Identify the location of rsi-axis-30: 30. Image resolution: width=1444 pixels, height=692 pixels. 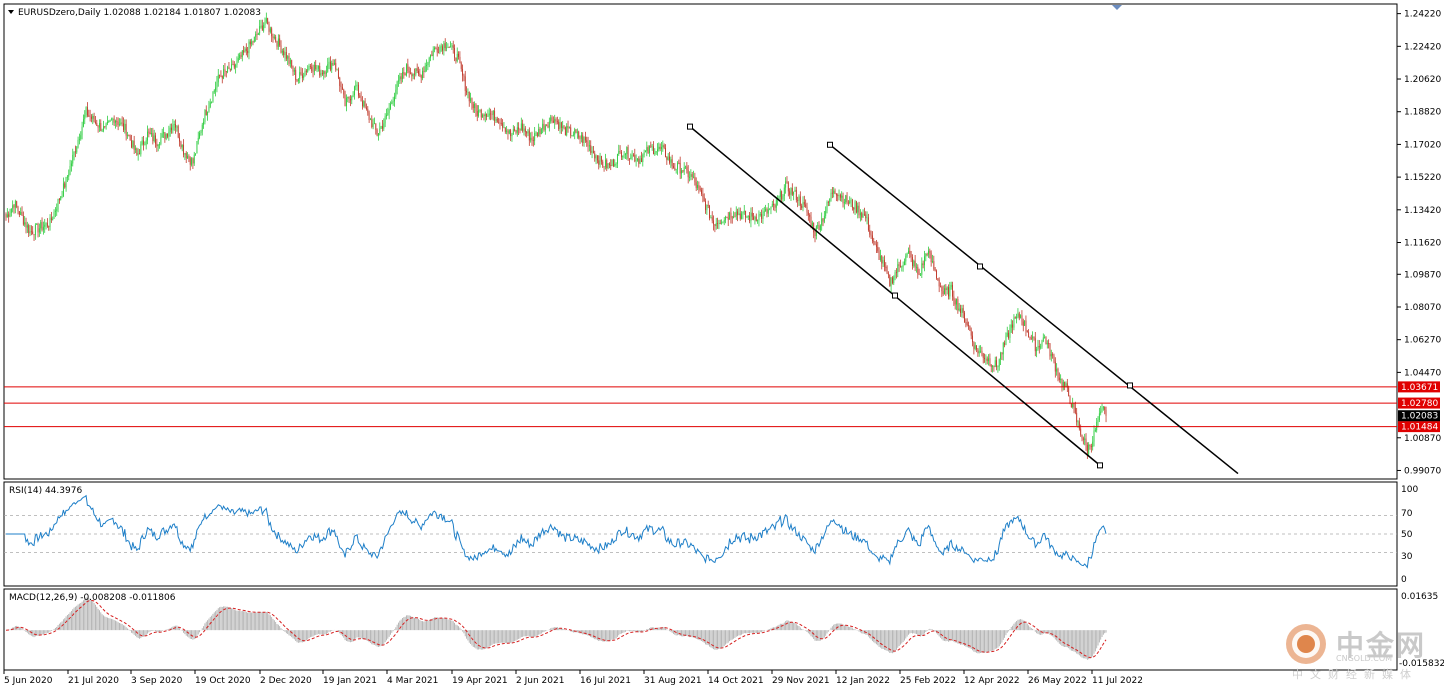
(1407, 557).